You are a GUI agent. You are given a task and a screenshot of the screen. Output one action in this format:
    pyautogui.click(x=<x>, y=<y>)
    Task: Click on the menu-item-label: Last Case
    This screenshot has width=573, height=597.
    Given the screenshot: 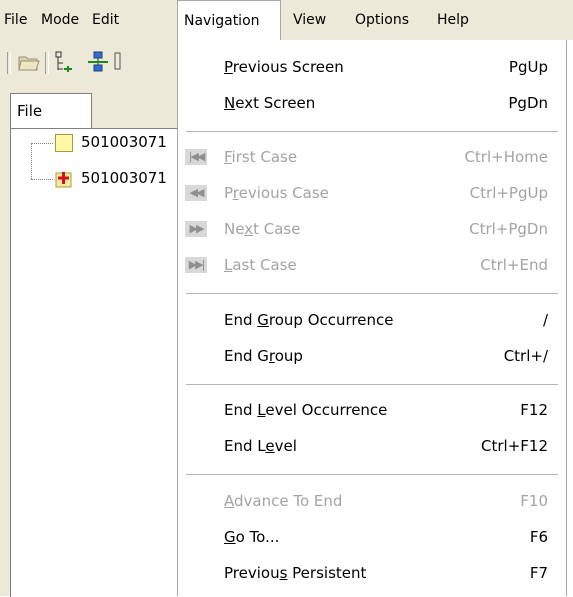 What is the action you would take?
    pyautogui.click(x=260, y=265)
    